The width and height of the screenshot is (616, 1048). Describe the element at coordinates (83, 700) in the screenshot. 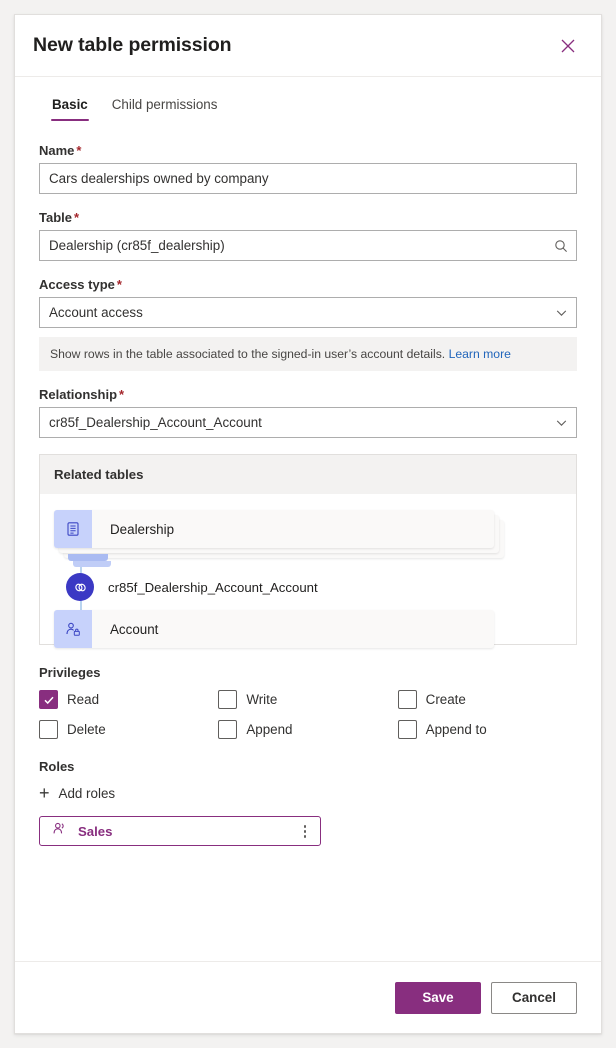

I see `privilege-read-label: Read` at that location.